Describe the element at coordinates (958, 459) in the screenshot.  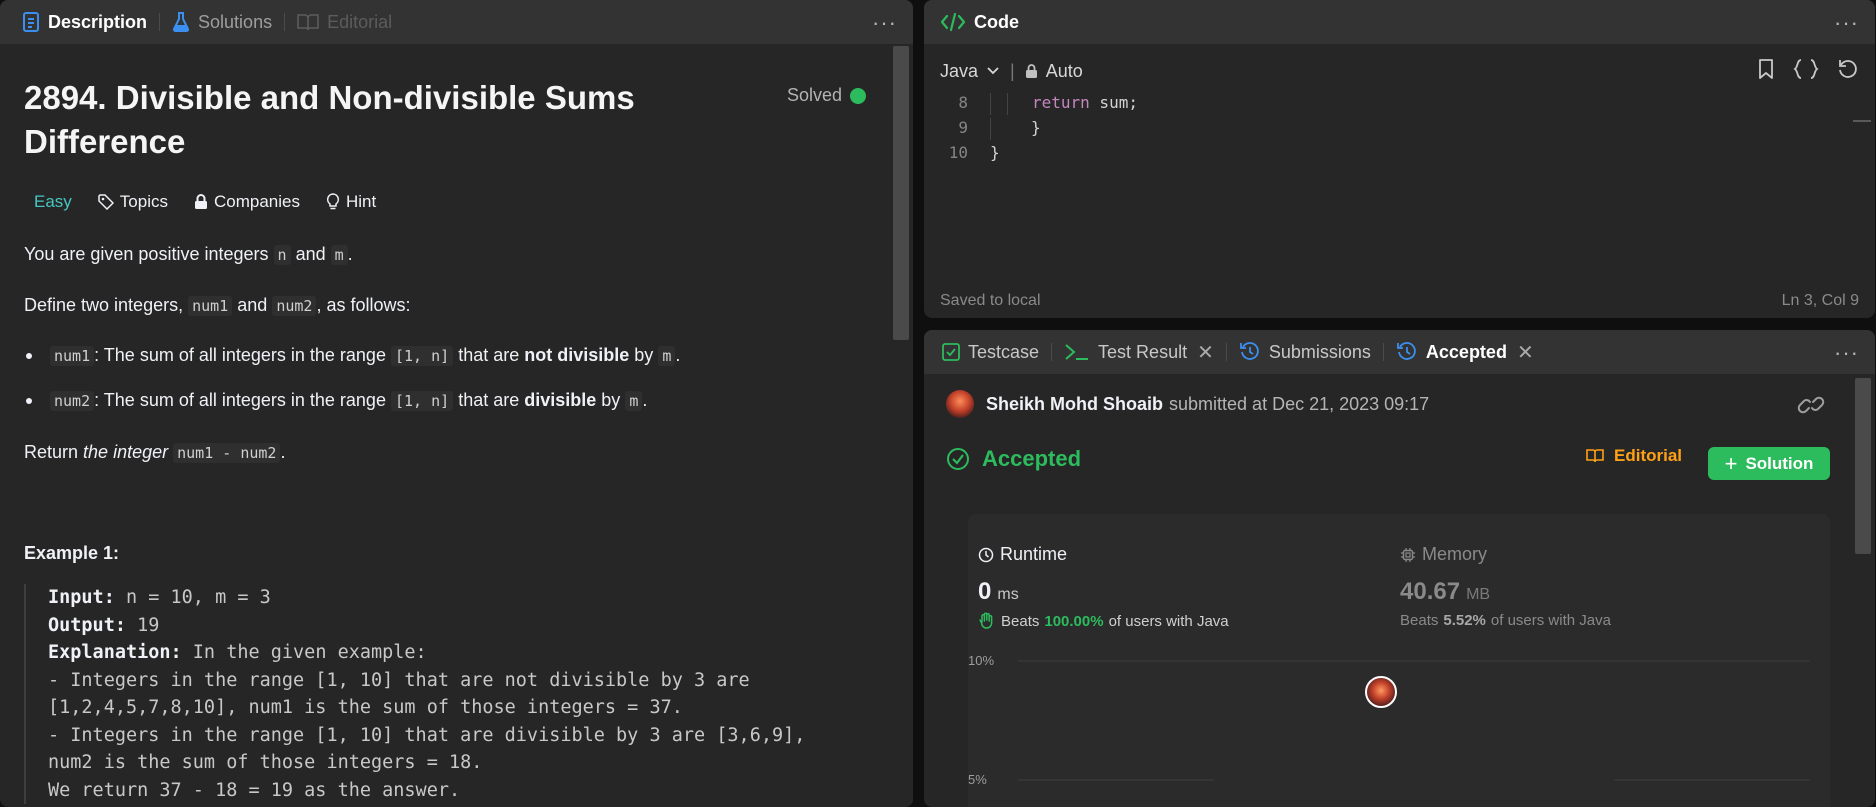
I see `check-circle-icon` at that location.